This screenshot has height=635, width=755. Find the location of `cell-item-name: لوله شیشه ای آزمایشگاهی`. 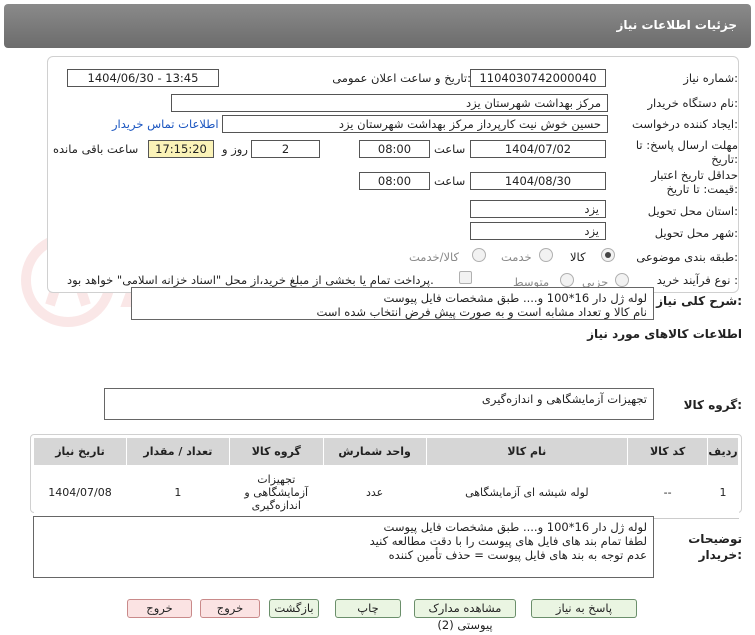

cell-item-name: لوله شیشه ای آزمایشگاهی is located at coordinates (527, 492).